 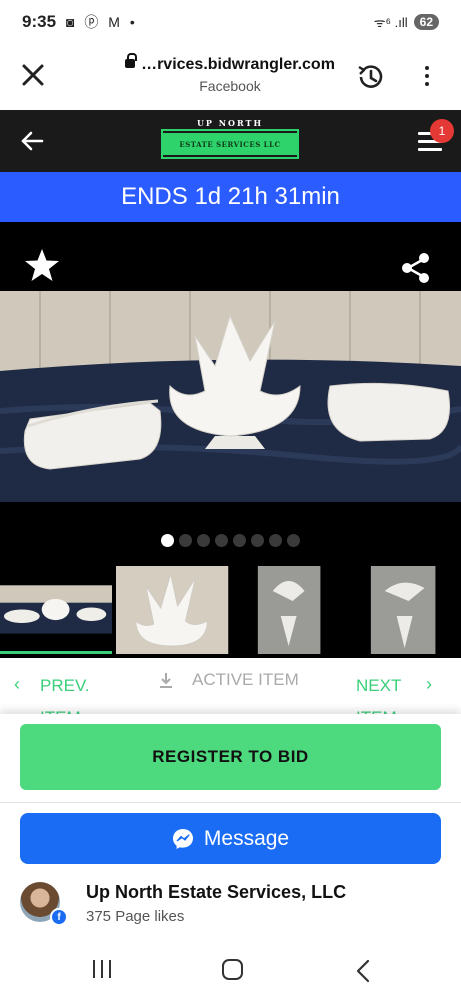 I want to click on register-to-bid-button: REGISTER TO BID, so click(x=230, y=757).